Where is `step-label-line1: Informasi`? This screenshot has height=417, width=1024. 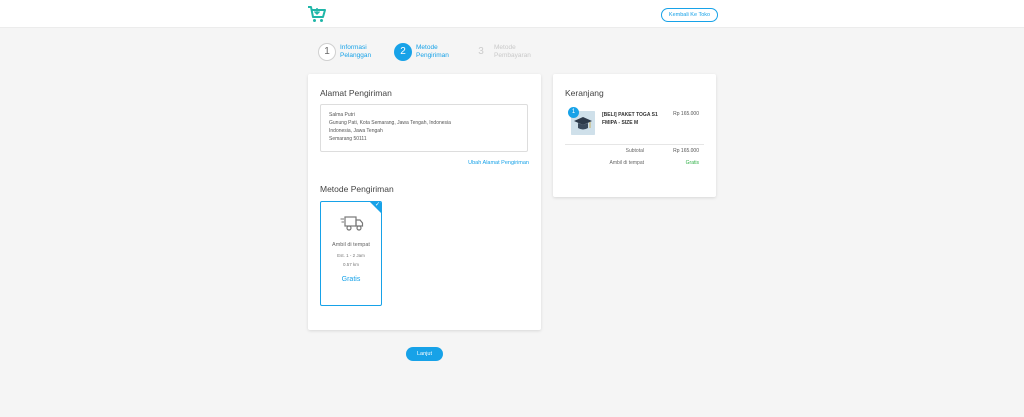
step-label-line1: Informasi is located at coordinates (353, 47).